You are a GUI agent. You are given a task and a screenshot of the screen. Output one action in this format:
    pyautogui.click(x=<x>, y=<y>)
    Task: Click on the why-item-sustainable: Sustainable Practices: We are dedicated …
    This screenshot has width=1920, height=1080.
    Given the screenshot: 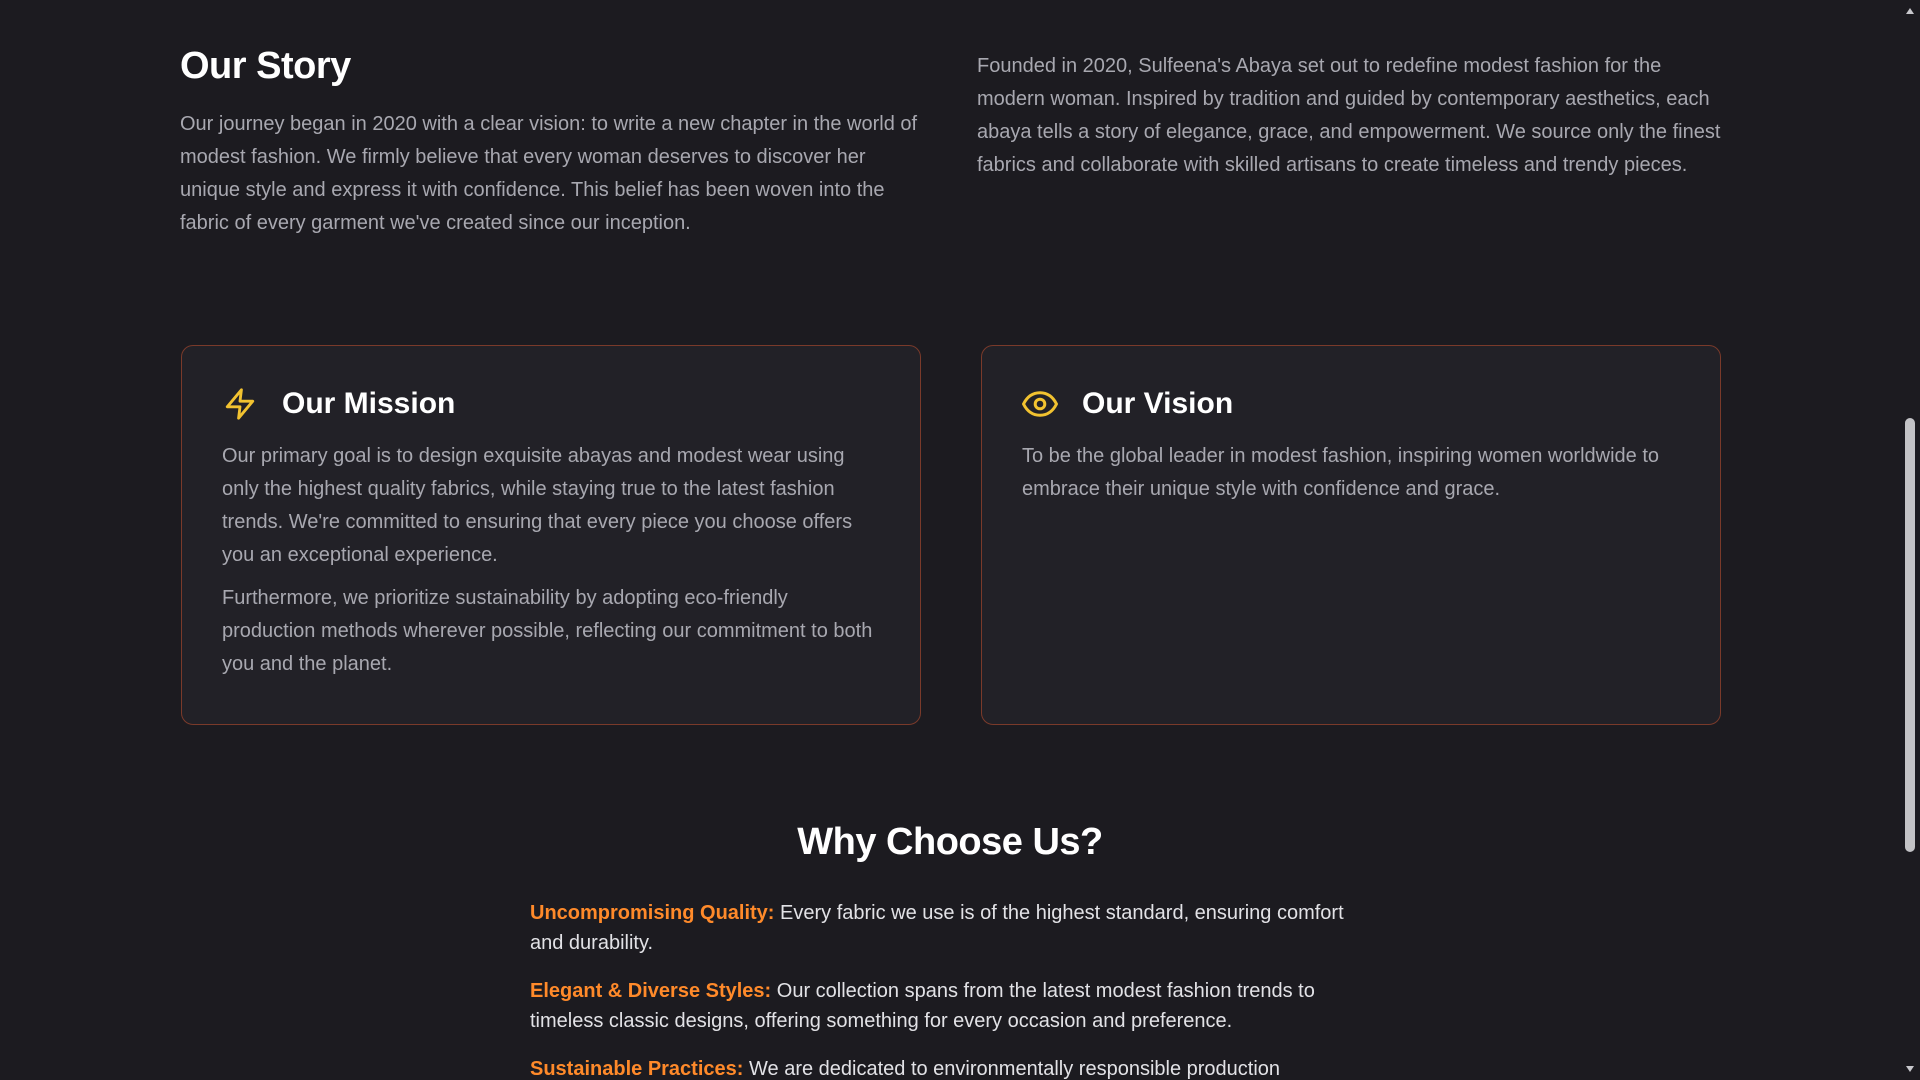 What is the action you would take?
    pyautogui.click(x=955, y=1067)
    